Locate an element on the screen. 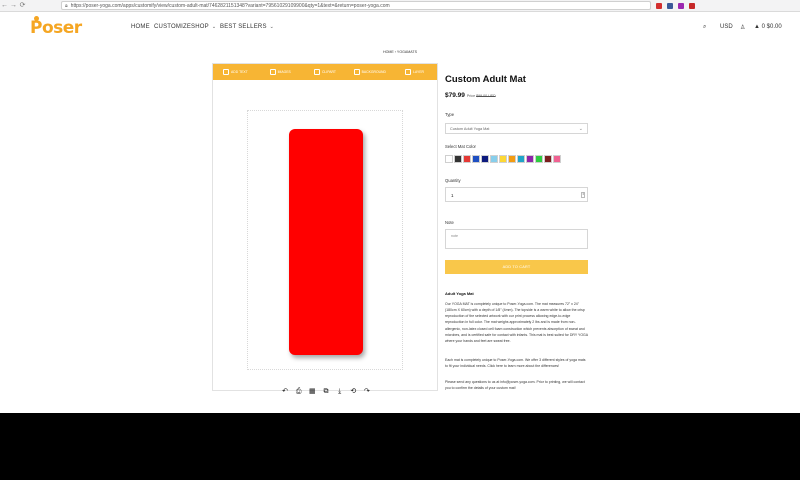  logo-text: Poser is located at coordinates (56, 28).